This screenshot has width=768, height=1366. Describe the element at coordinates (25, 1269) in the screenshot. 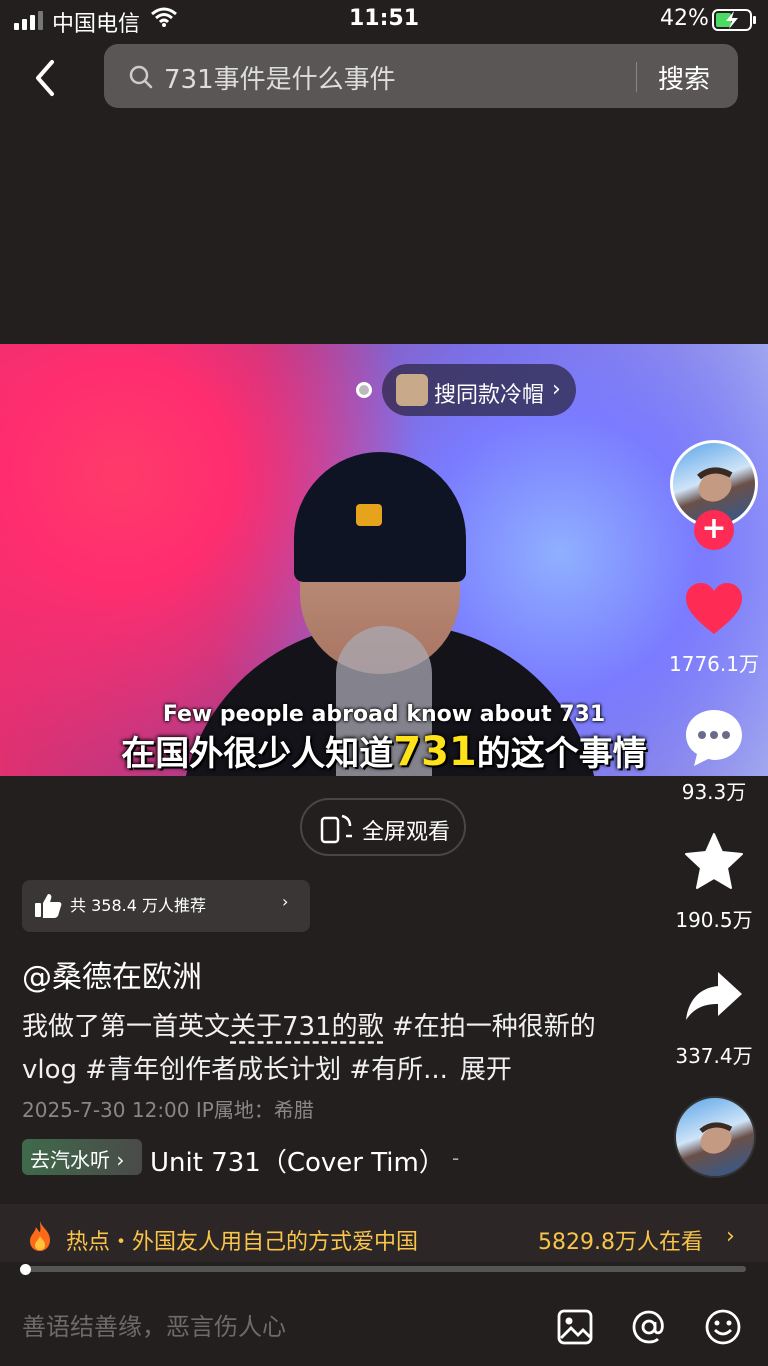

I see `progress-handle` at that location.